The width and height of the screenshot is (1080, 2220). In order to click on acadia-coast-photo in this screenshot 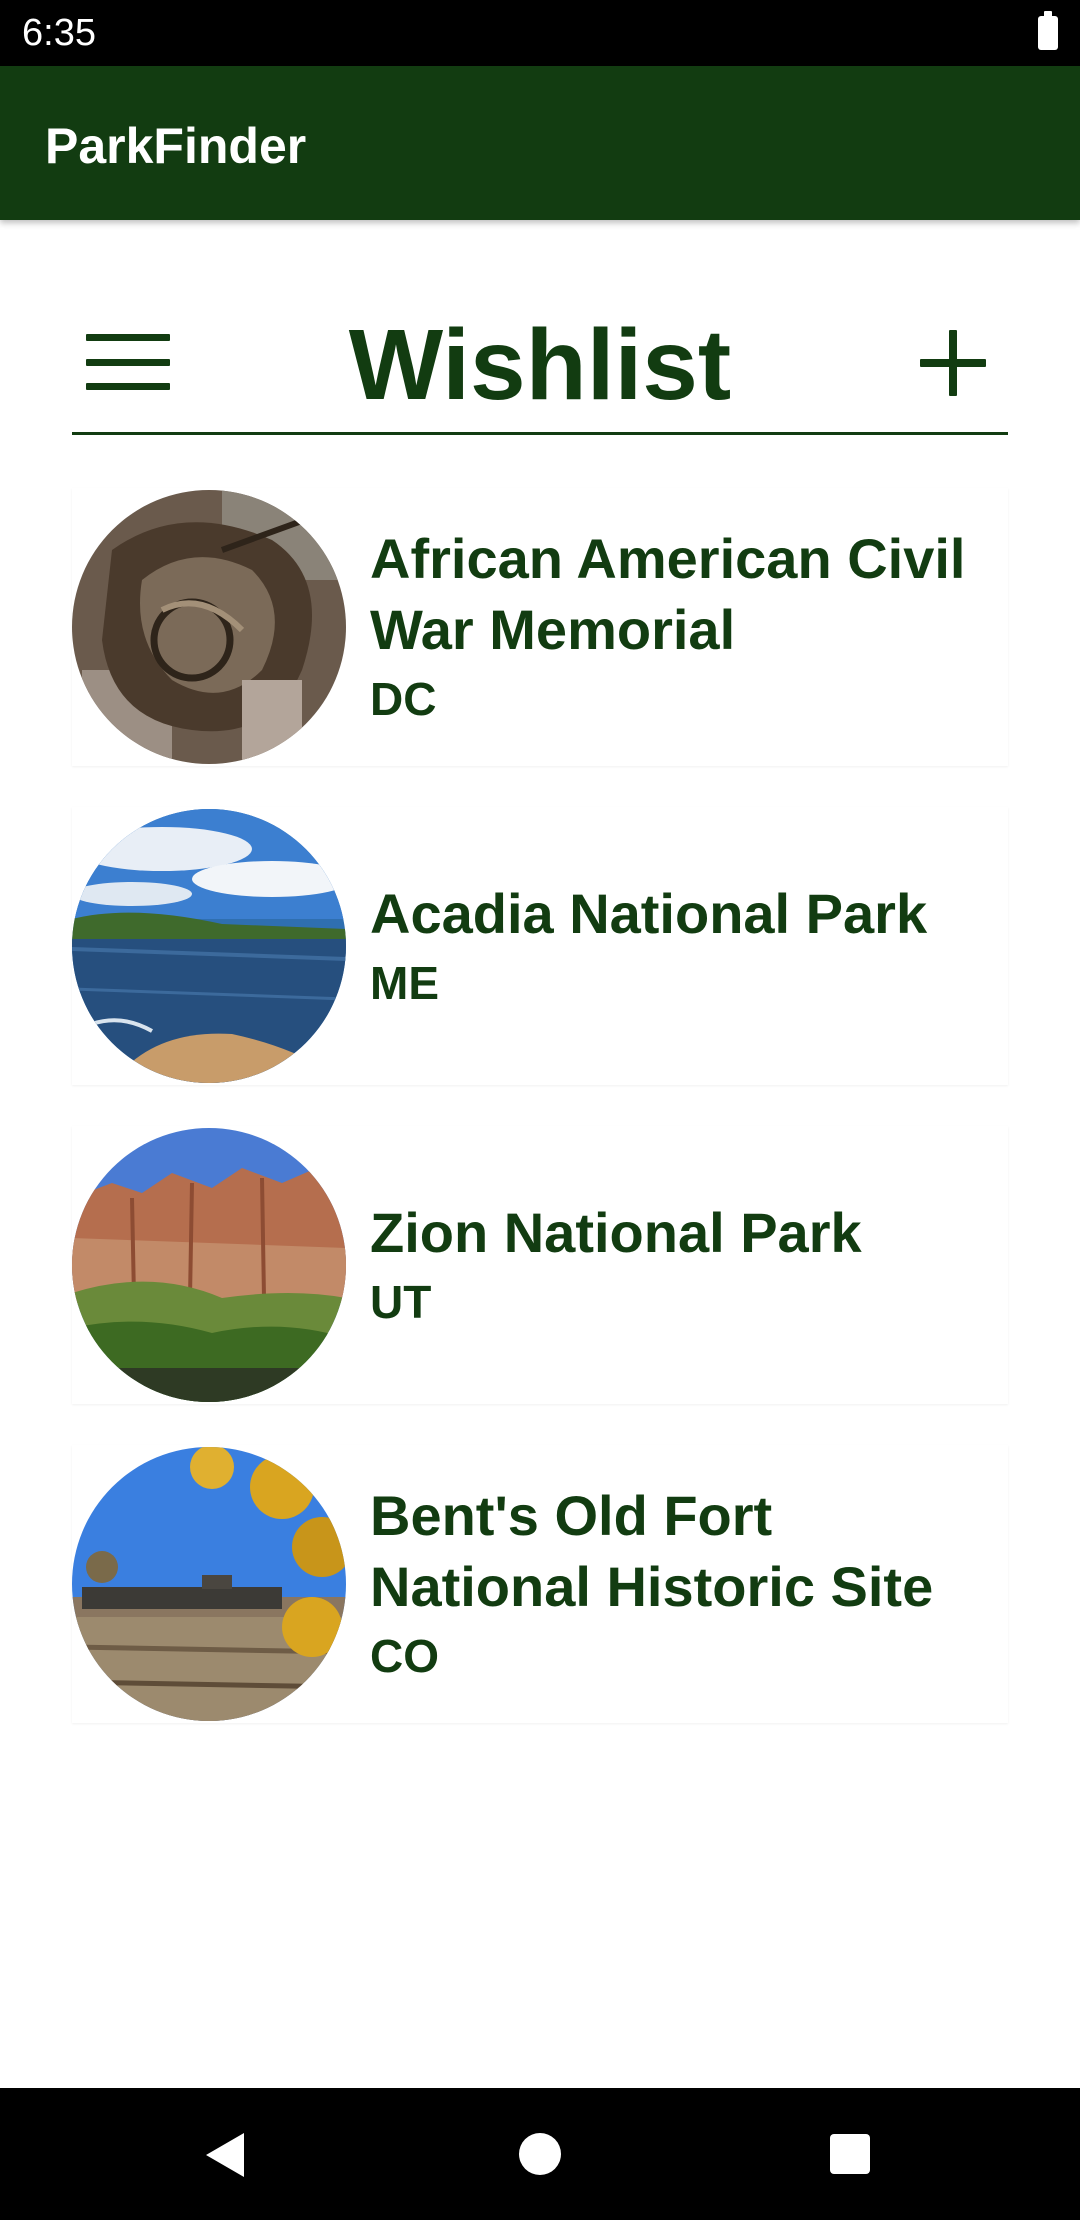, I will do `click(209, 946)`.